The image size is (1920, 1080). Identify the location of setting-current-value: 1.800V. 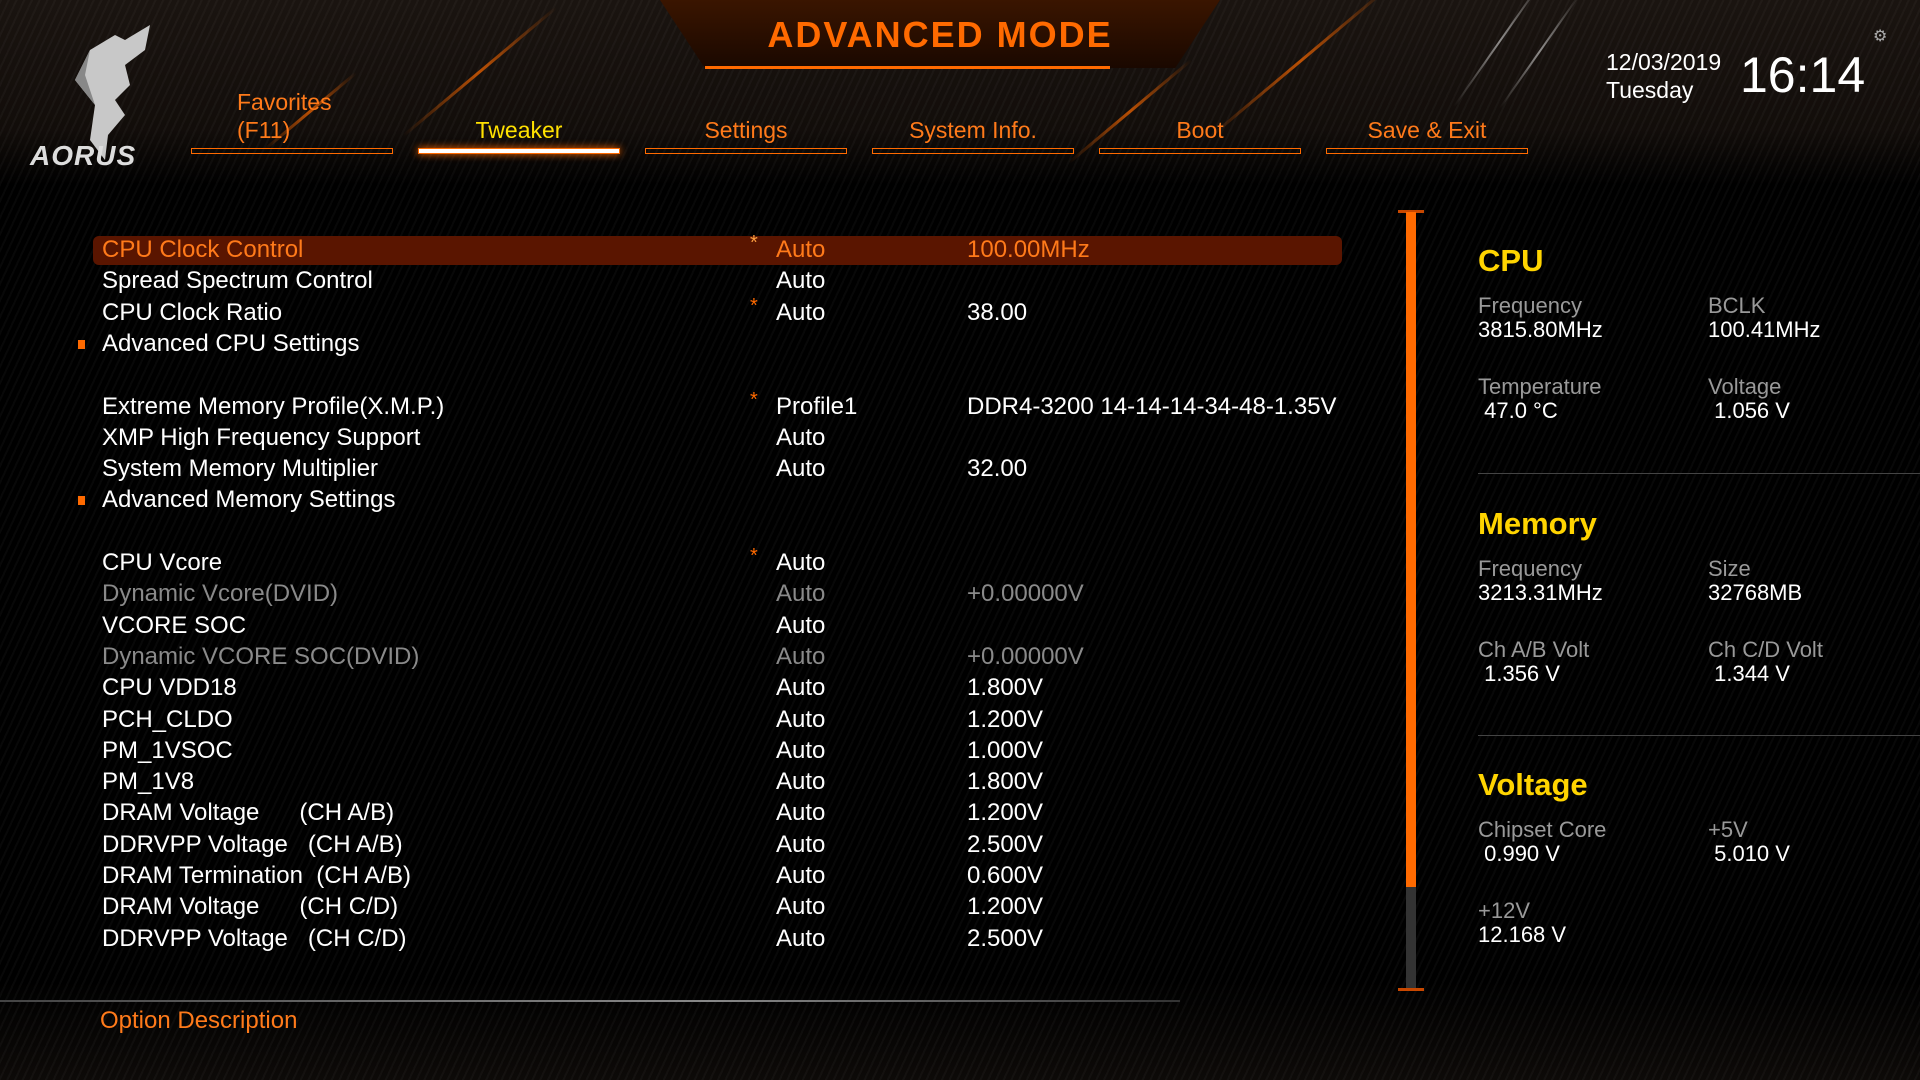
(1005, 688).